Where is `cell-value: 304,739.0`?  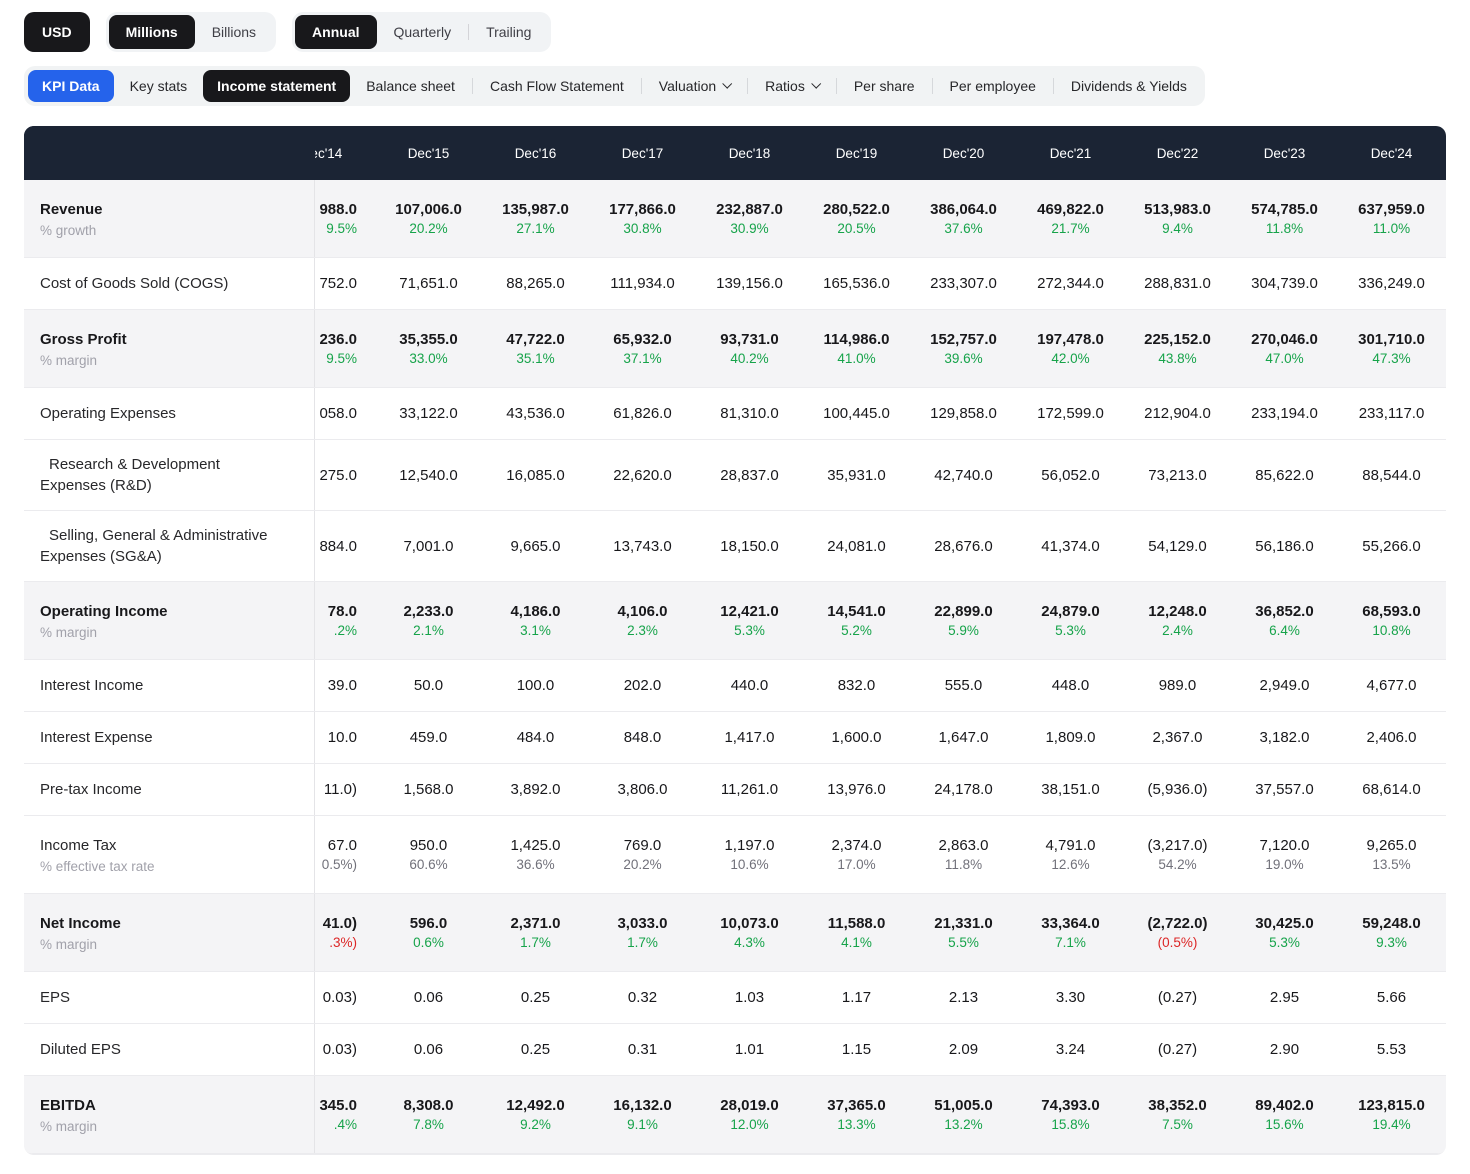 cell-value: 304,739.0 is located at coordinates (1284, 283).